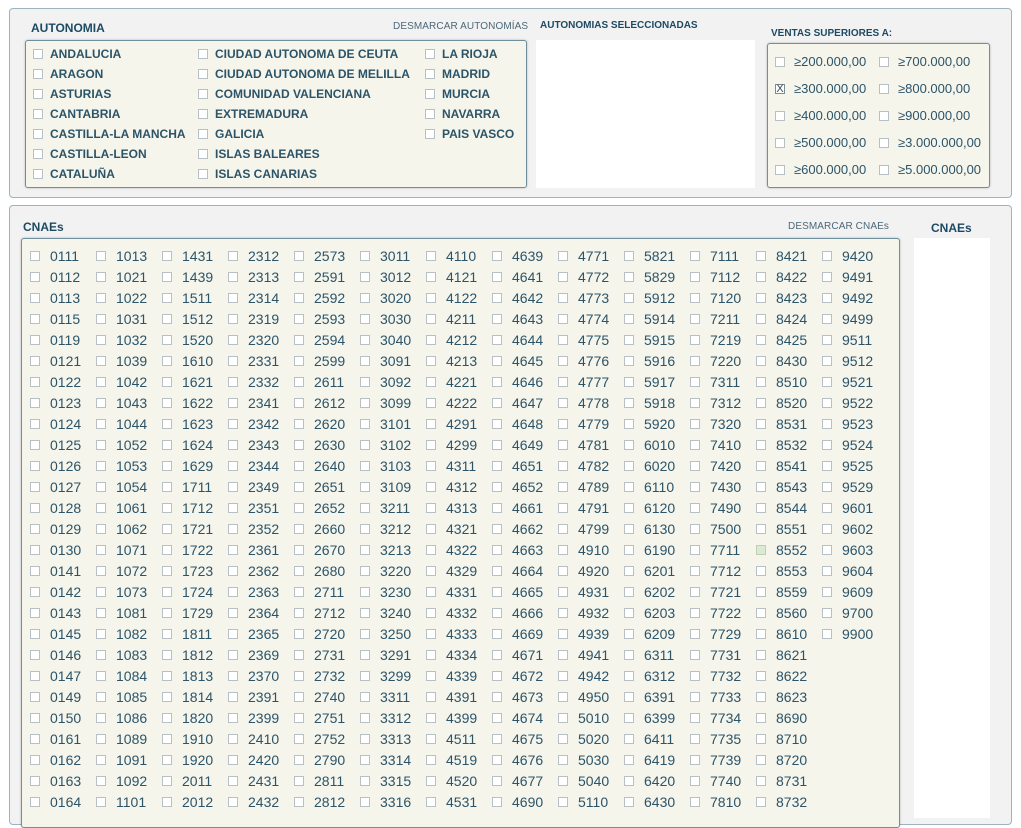 The width and height of the screenshot is (1021, 828). I want to click on cnae-7-20-checkbox, so click(497, 676).